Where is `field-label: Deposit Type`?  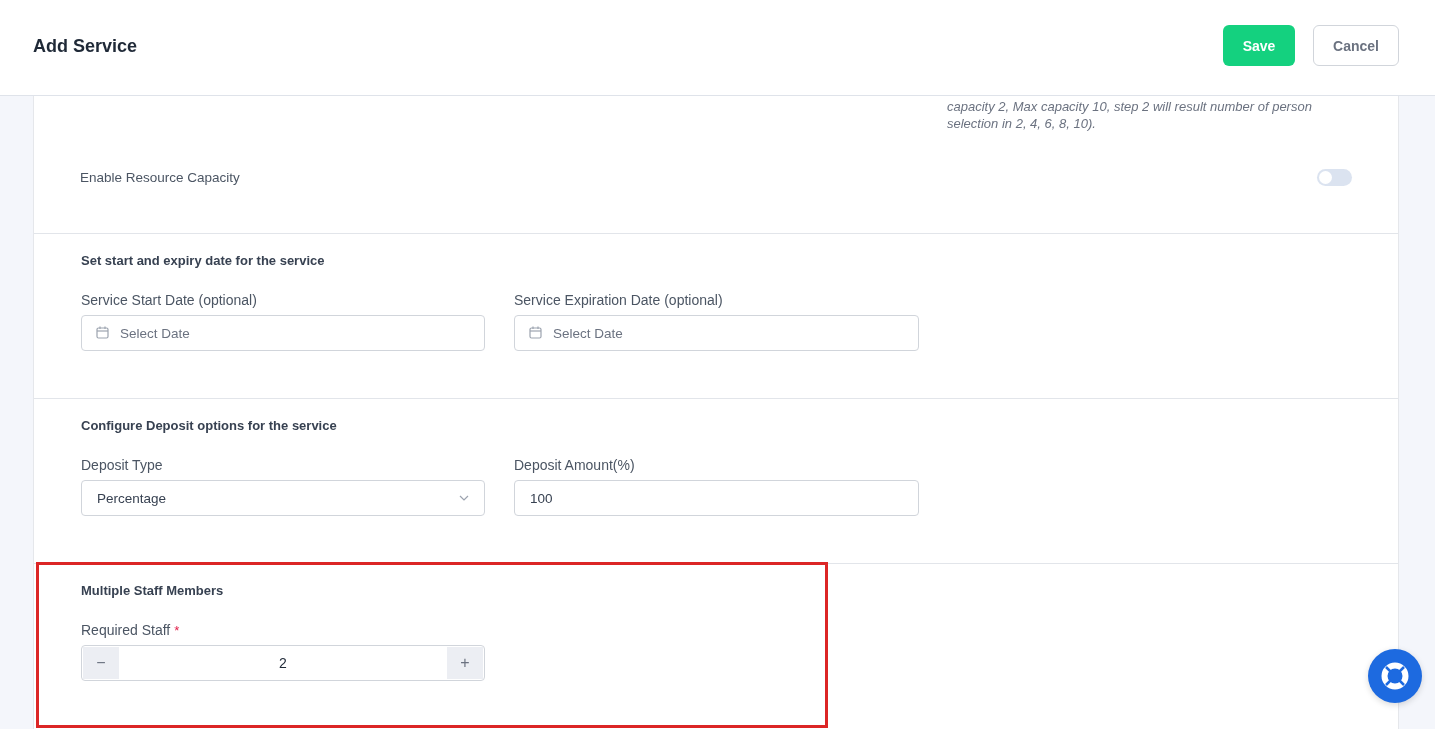 field-label: Deposit Type is located at coordinates (122, 465).